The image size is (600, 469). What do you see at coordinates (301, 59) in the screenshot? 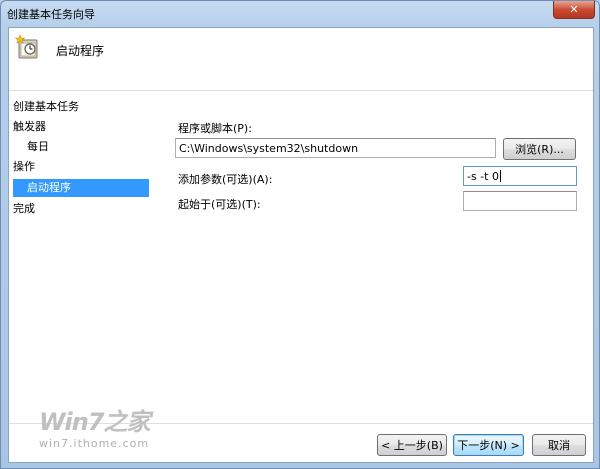
I see `wizard-header: 启动程序` at bounding box center [301, 59].